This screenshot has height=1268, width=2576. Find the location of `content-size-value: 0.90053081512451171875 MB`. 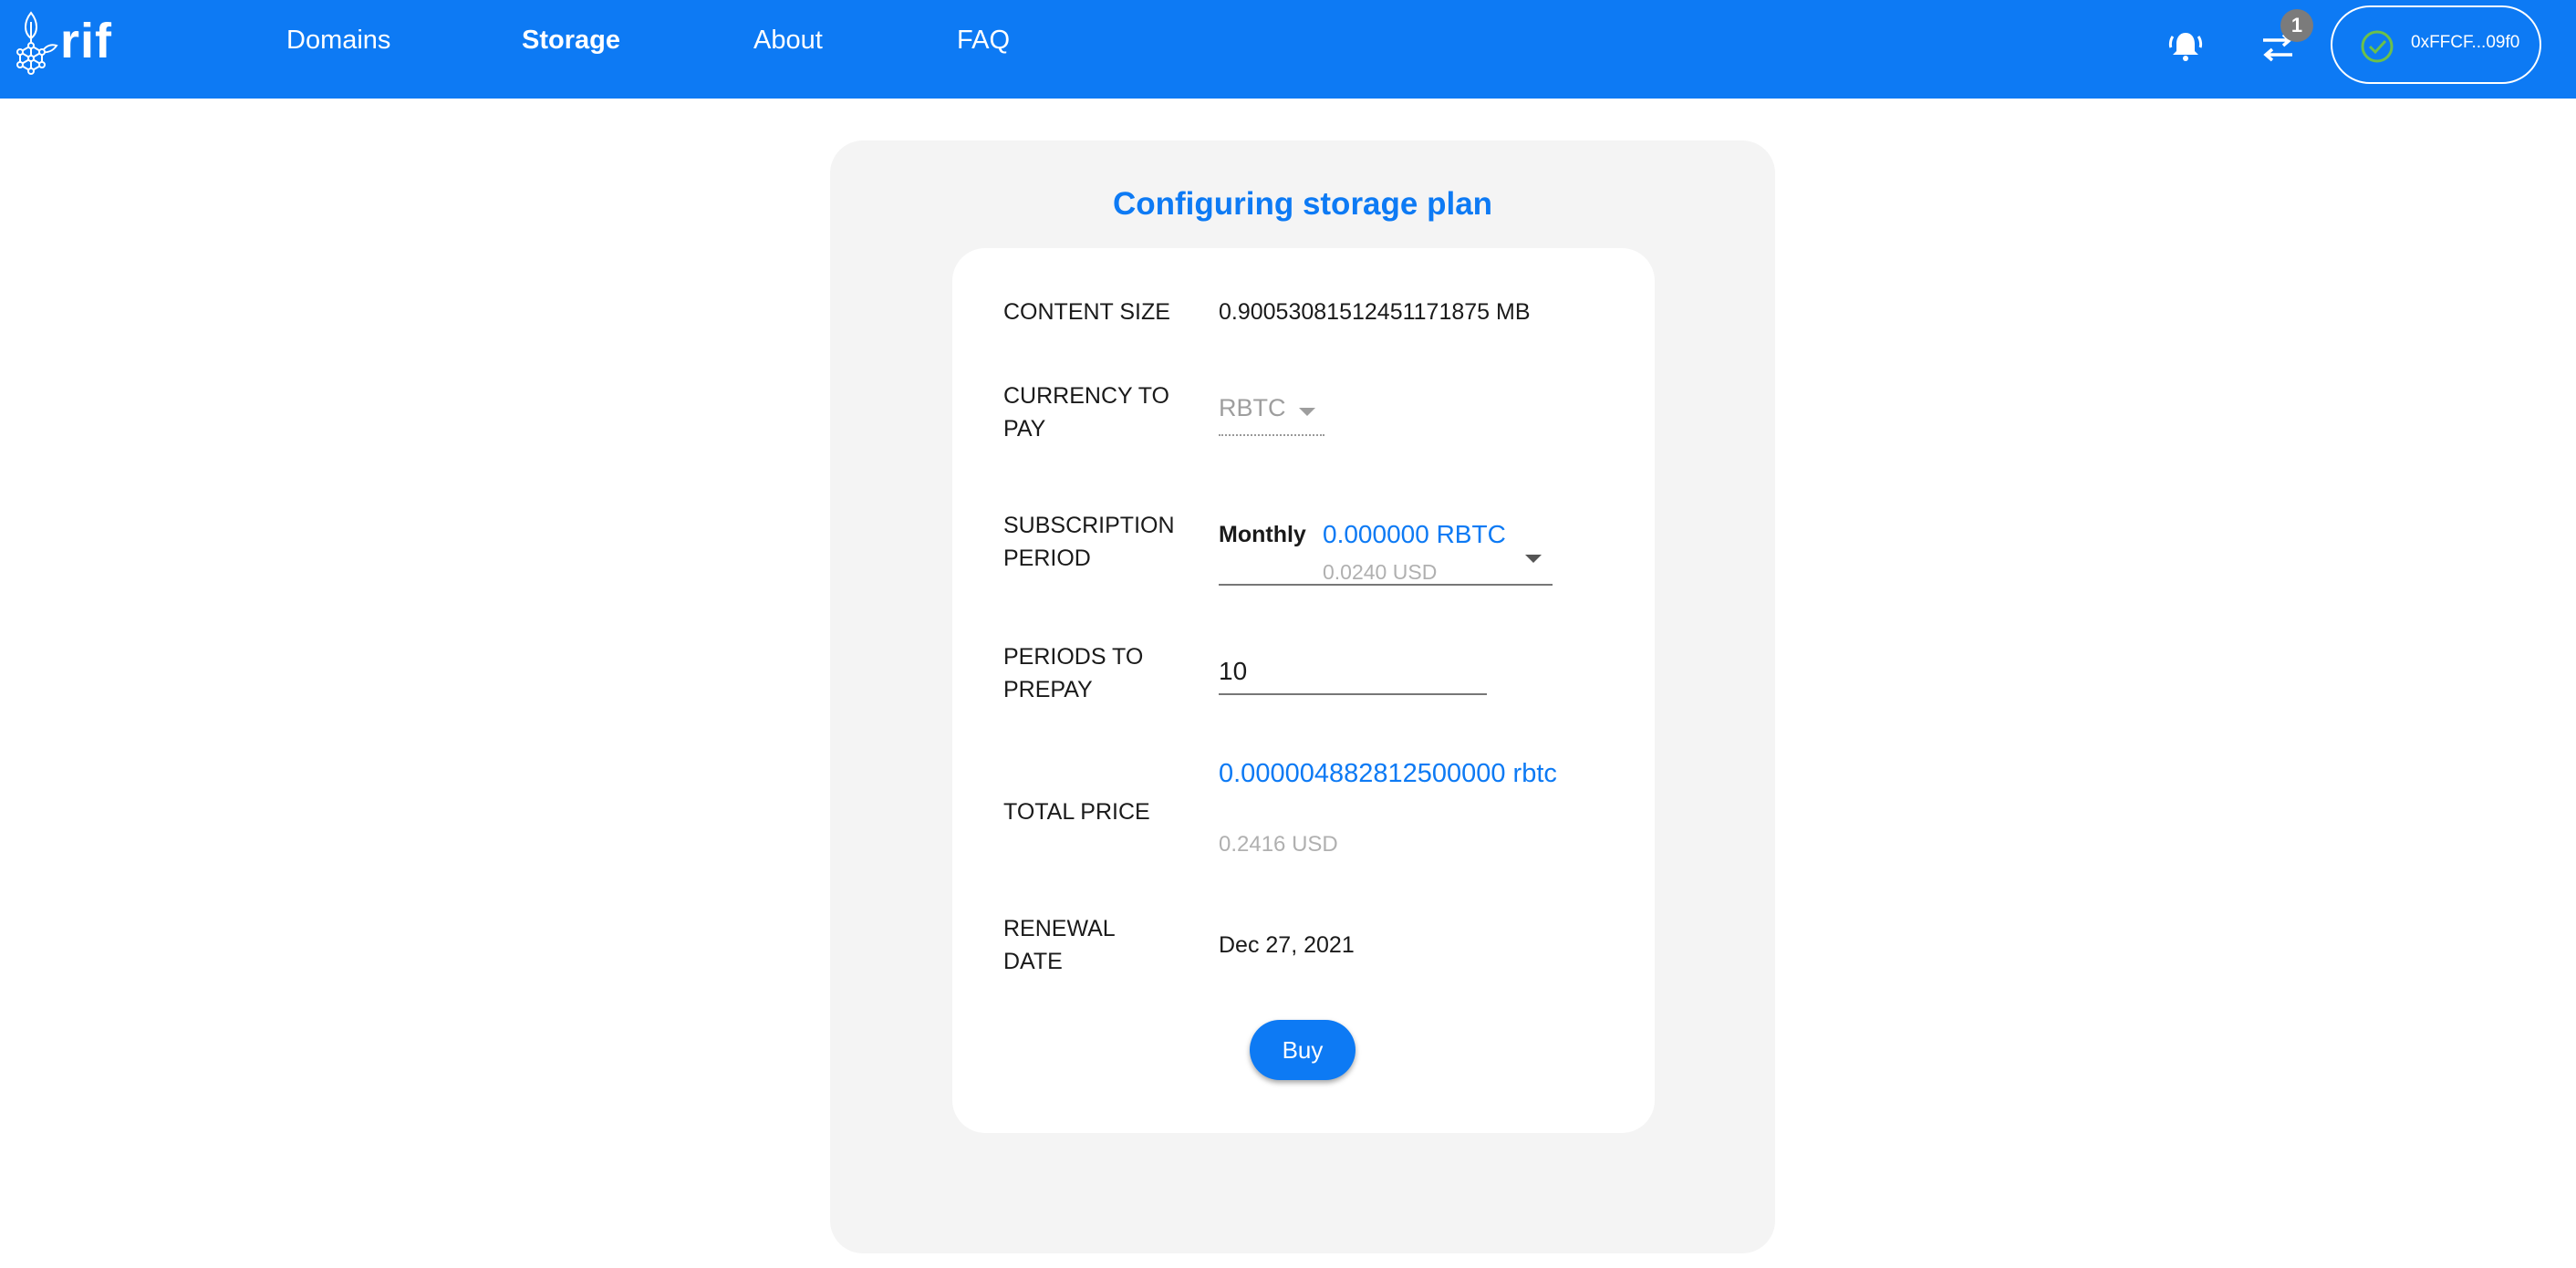

content-size-value: 0.90053081512451171875 MB is located at coordinates (1375, 312).